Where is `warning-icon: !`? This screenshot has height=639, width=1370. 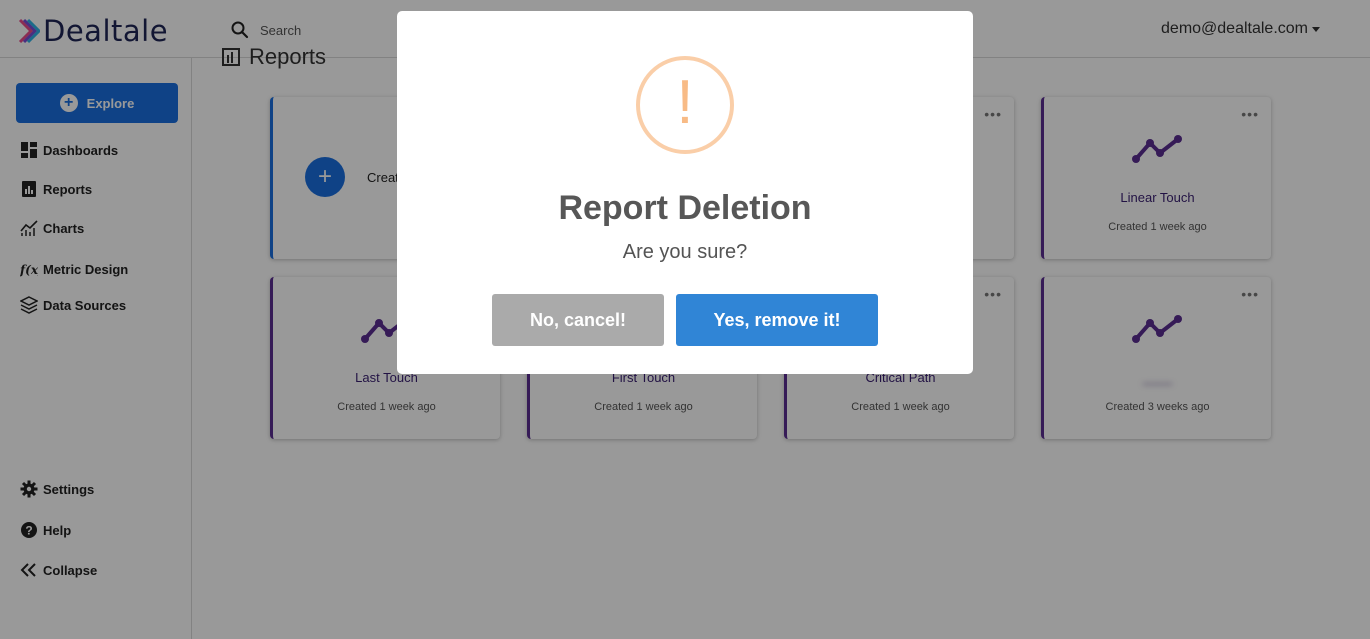
warning-icon: ! is located at coordinates (685, 105).